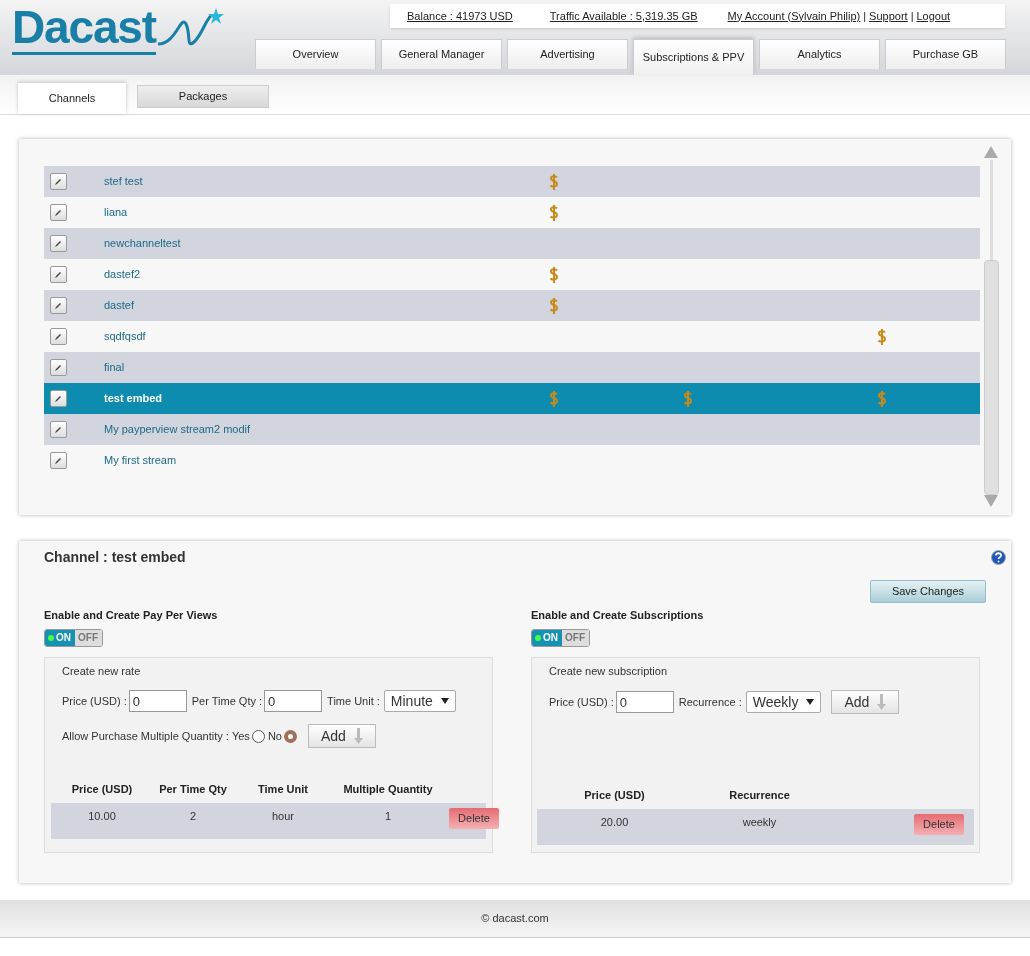 This screenshot has height=956, width=1030. I want to click on field-label: Per Time Qty :, so click(227, 701).